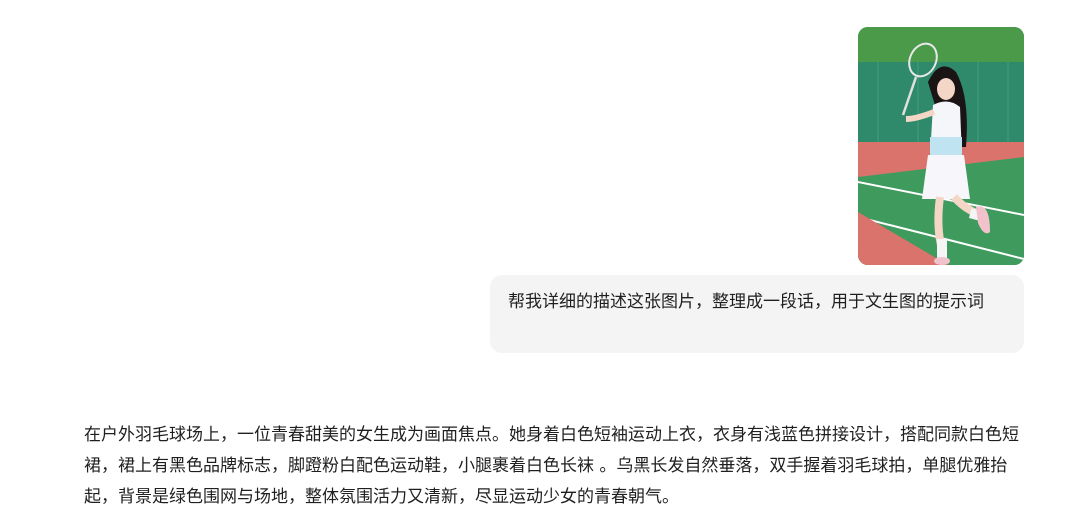  Describe the element at coordinates (757, 314) in the screenshot. I see `user-message-bubble: 帮我详细的描述这张图片，整理成一段话，用于文生图的提示词` at that location.